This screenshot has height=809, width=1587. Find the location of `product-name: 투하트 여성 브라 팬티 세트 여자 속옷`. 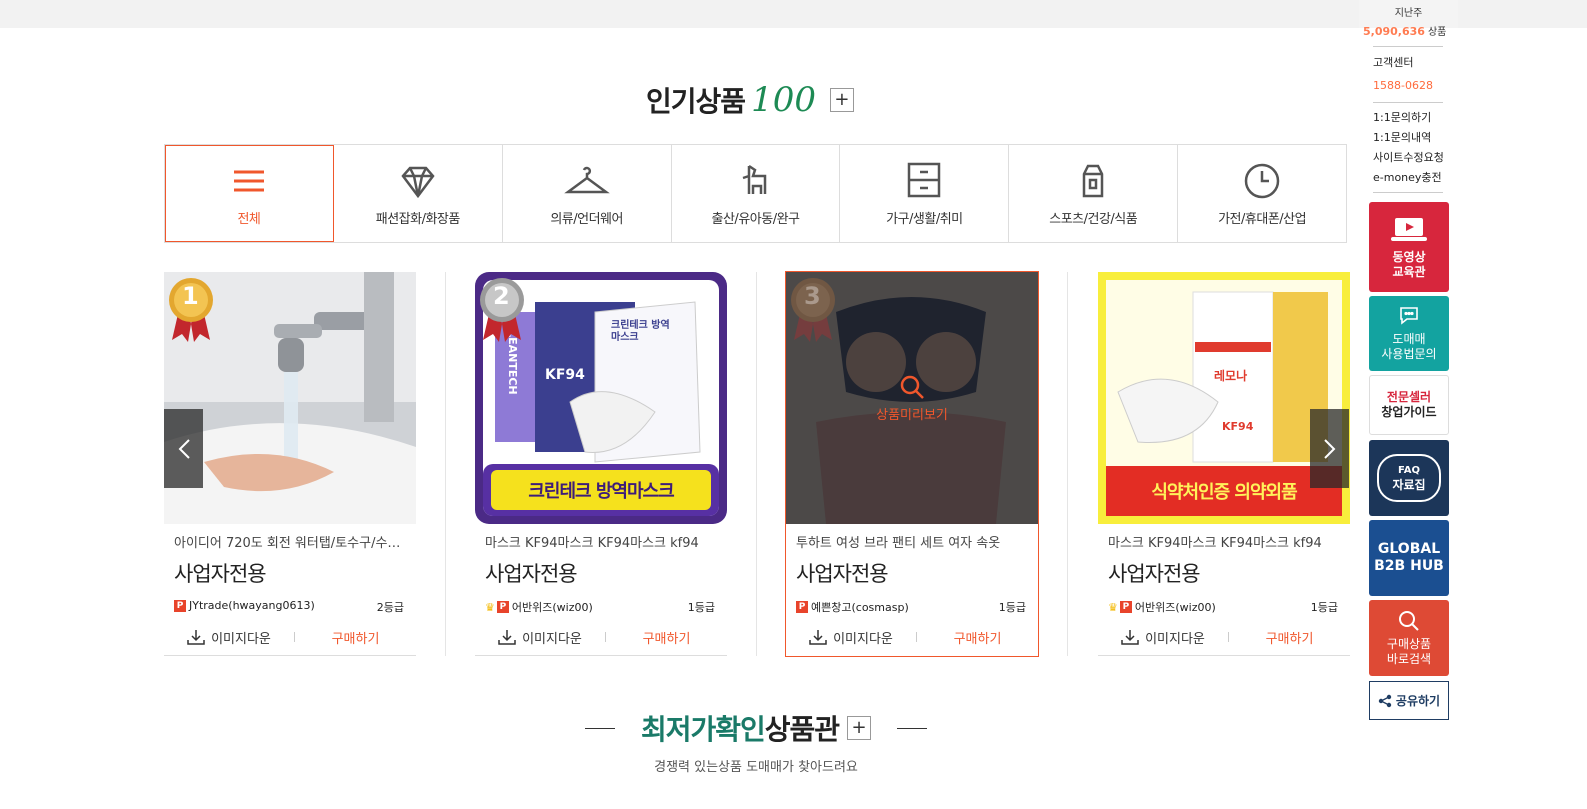

product-name: 투하트 여성 브라 팬티 세트 여자 속옷 is located at coordinates (912, 541).